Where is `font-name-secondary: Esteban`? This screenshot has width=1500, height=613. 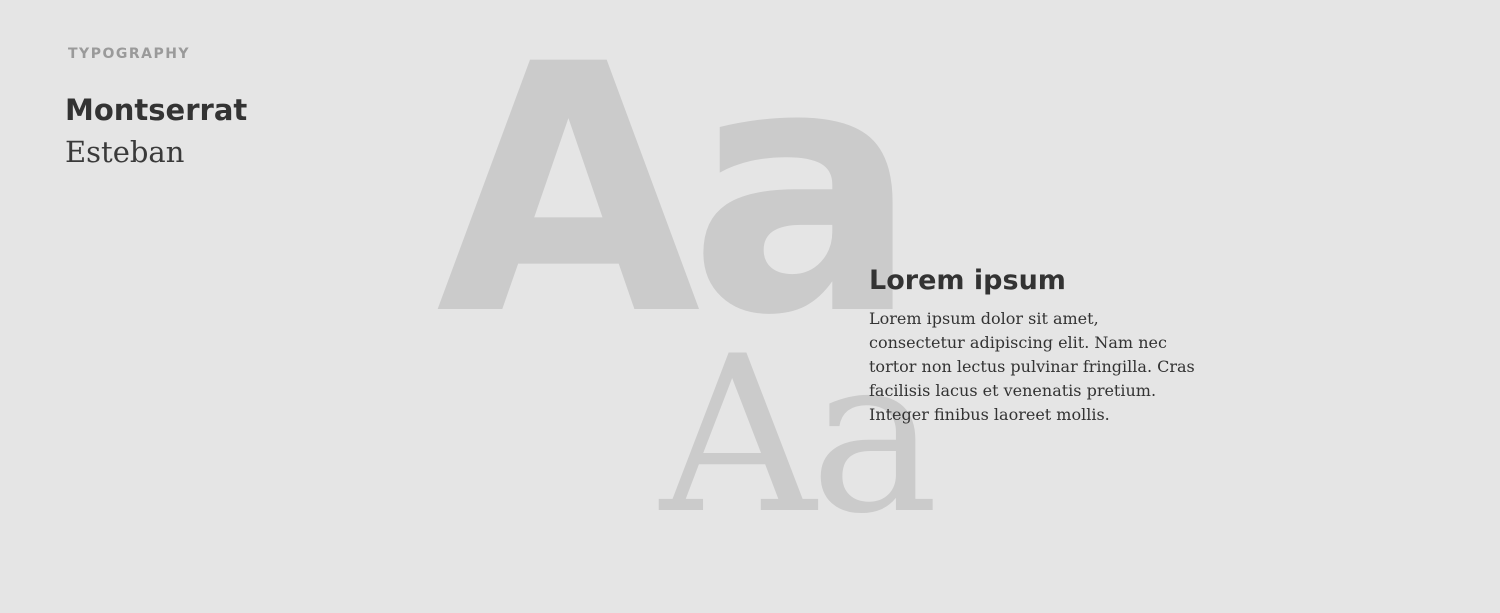
font-name-secondary: Esteban is located at coordinates (125, 152).